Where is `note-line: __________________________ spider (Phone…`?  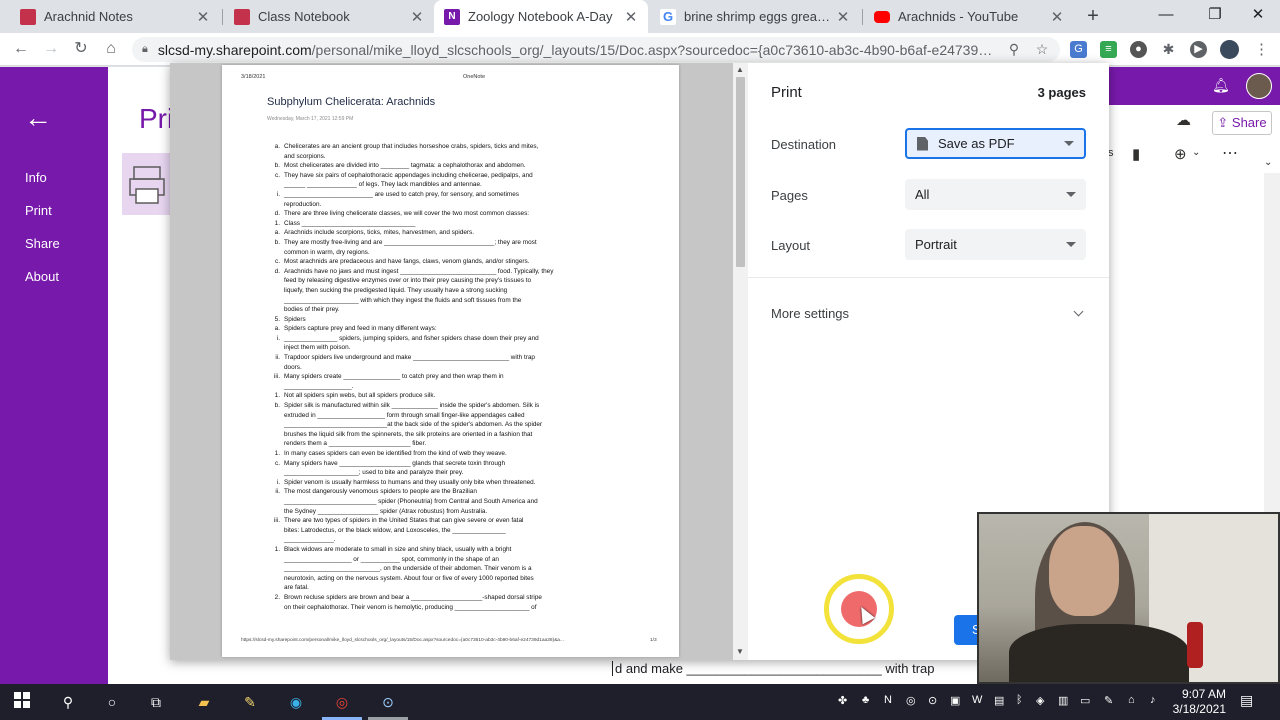 note-line: __________________________ spider (Phone… is located at coordinates (419, 502).